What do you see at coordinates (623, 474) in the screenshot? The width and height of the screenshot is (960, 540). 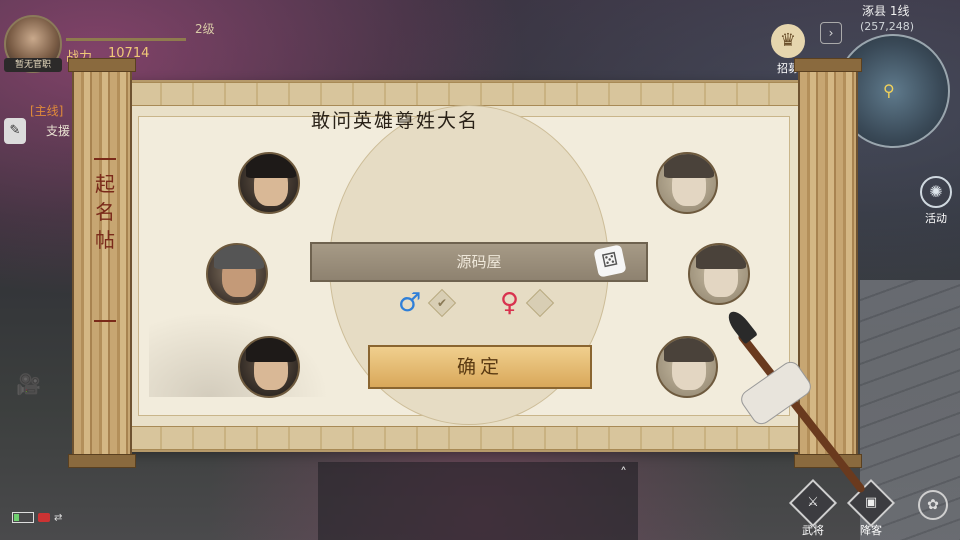 I see `chevron-up-icon: ˄` at bounding box center [623, 474].